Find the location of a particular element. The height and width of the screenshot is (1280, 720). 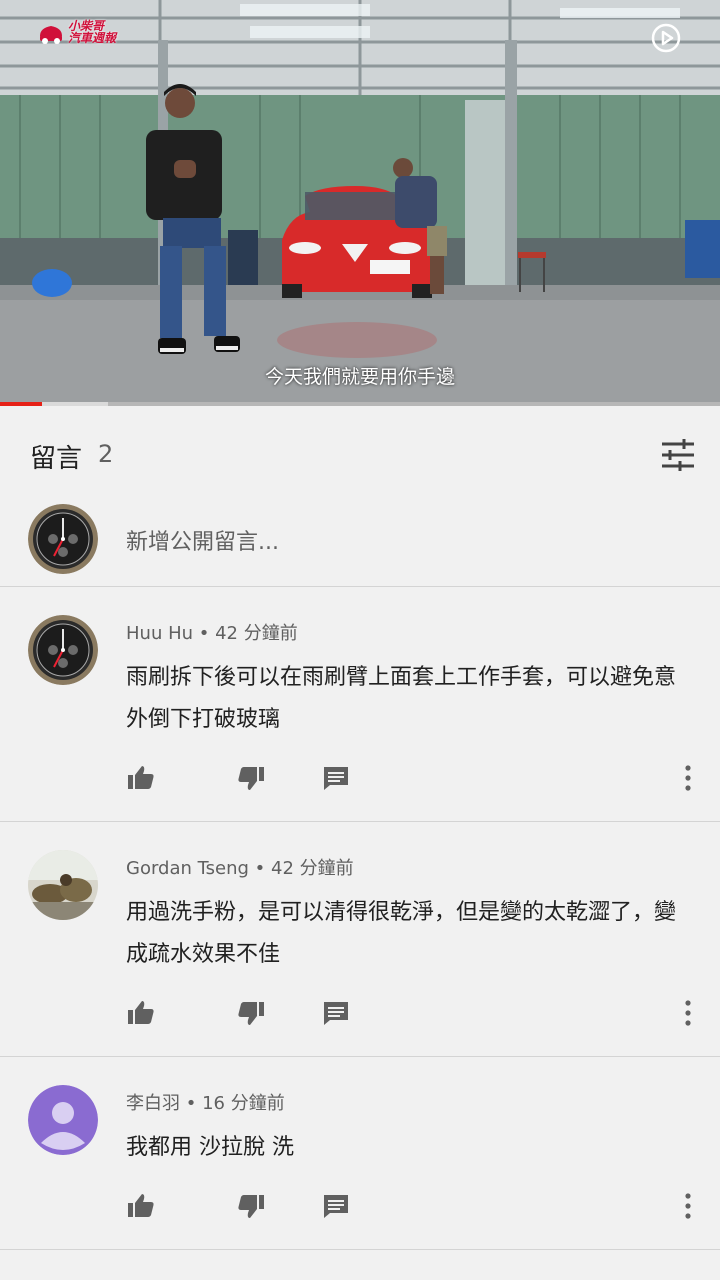

comment-author: 李白羽 is located at coordinates (153, 1103).